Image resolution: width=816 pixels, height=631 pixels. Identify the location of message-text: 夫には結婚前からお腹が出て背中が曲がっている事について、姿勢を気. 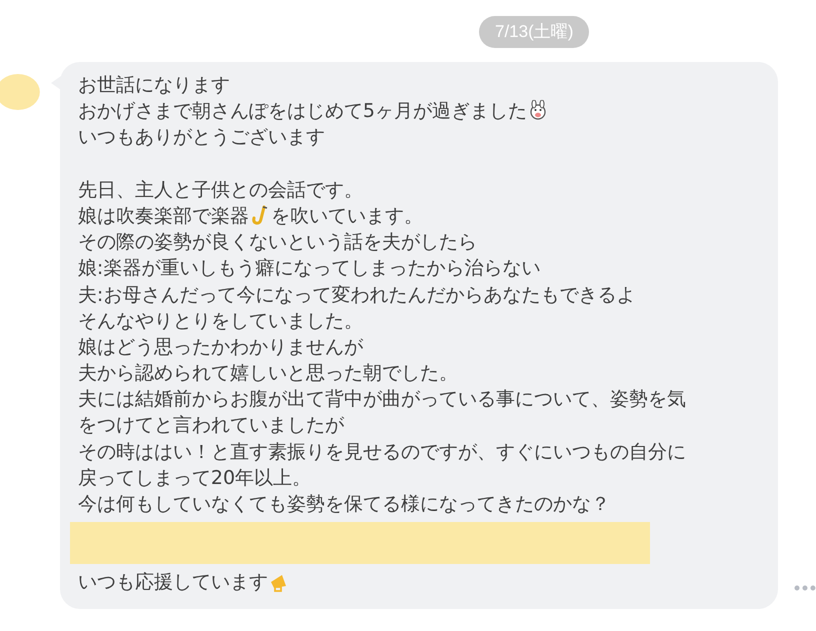
(382, 399).